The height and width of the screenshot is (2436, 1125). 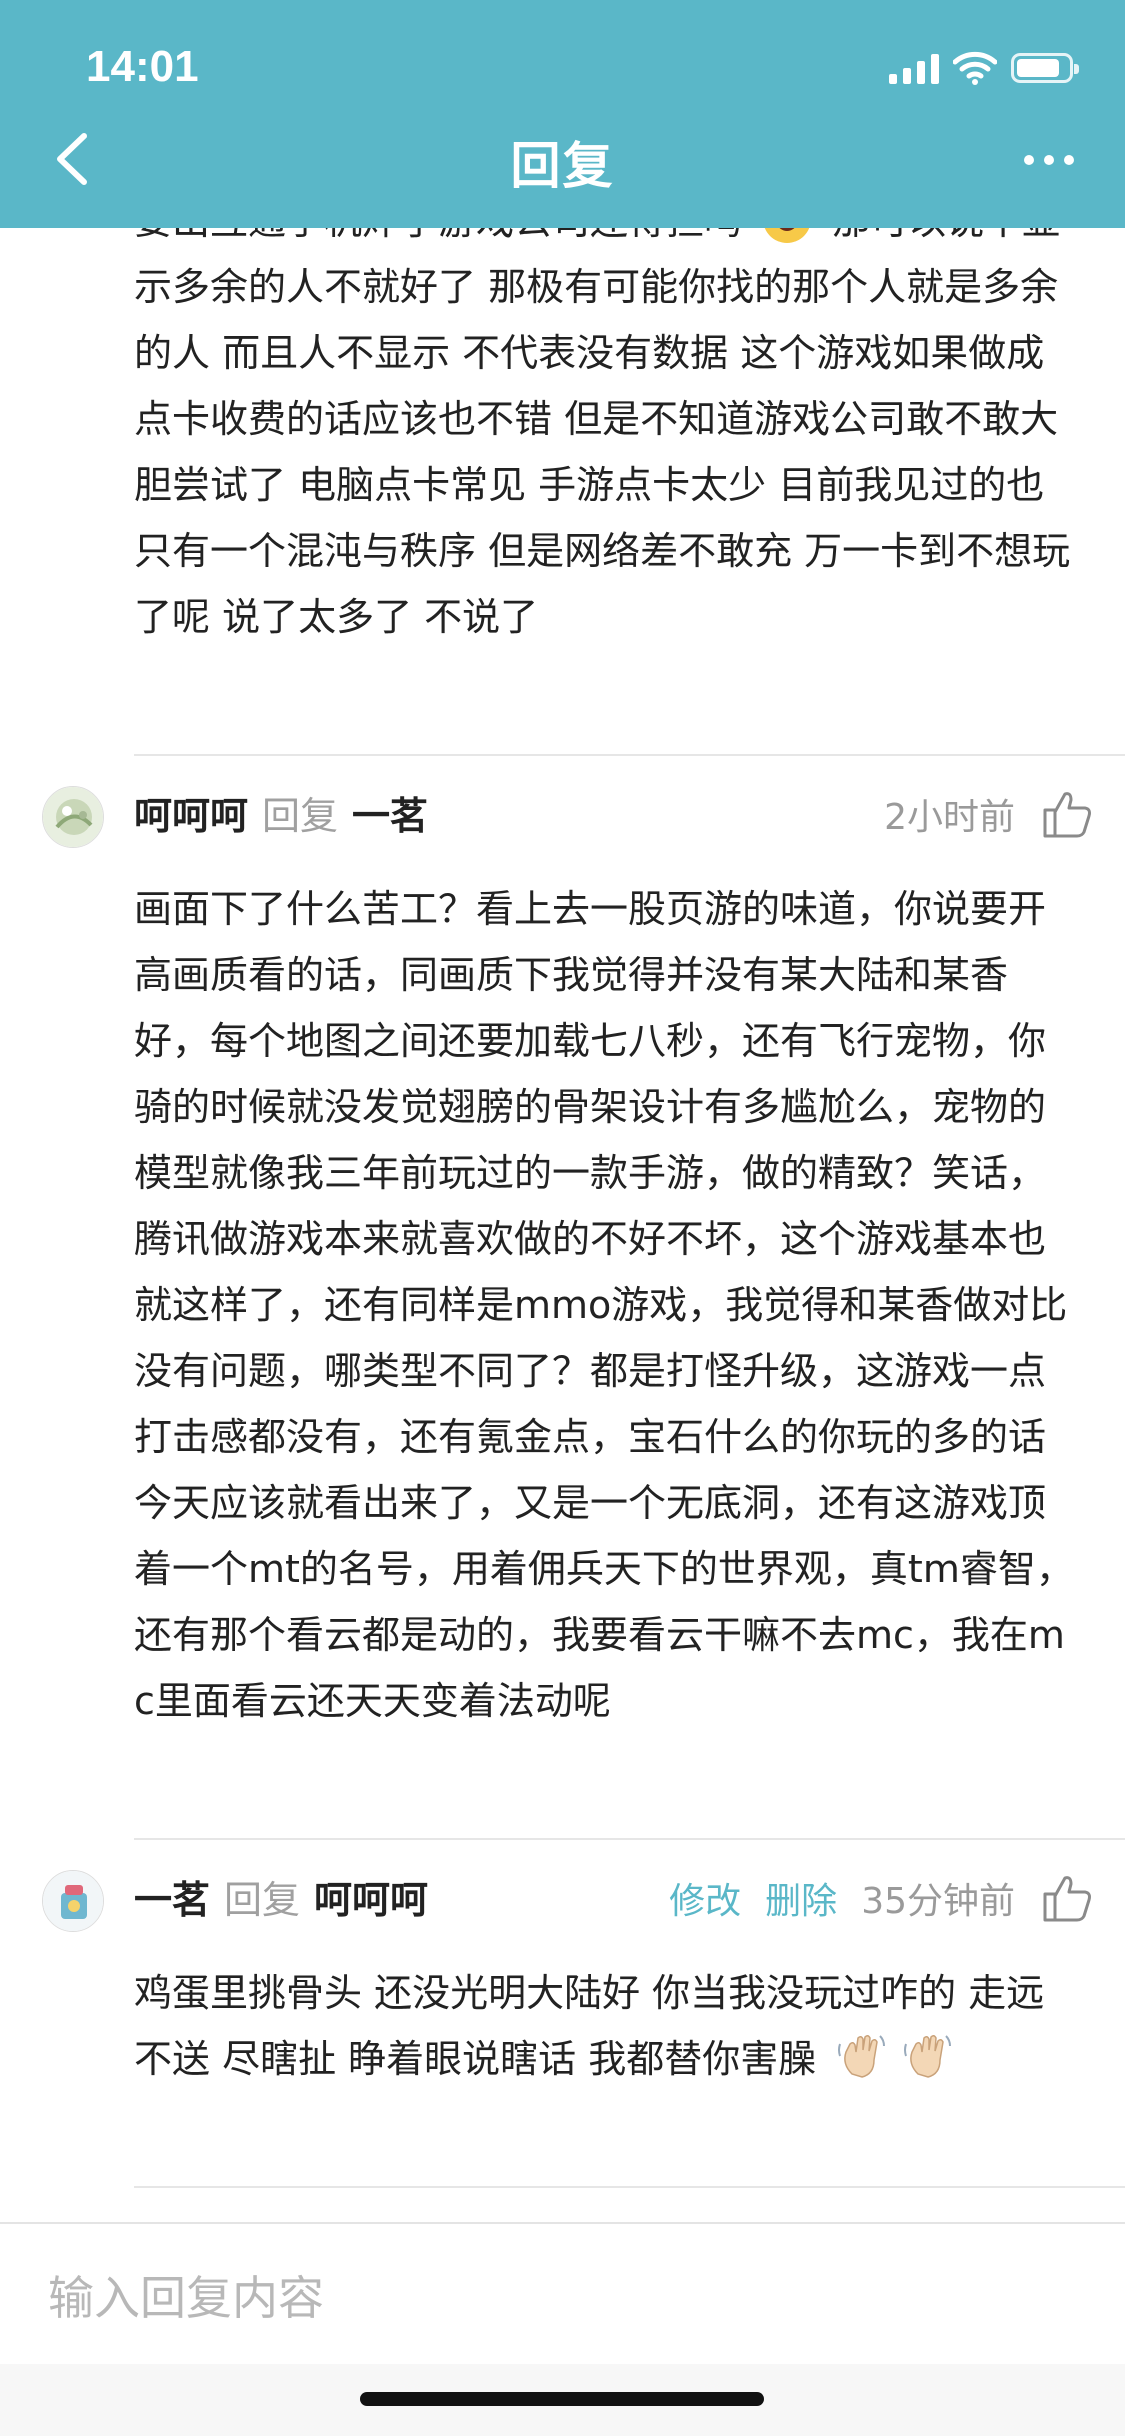 What do you see at coordinates (938, 1901) in the screenshot?
I see `comment-time: 35分钟前` at bounding box center [938, 1901].